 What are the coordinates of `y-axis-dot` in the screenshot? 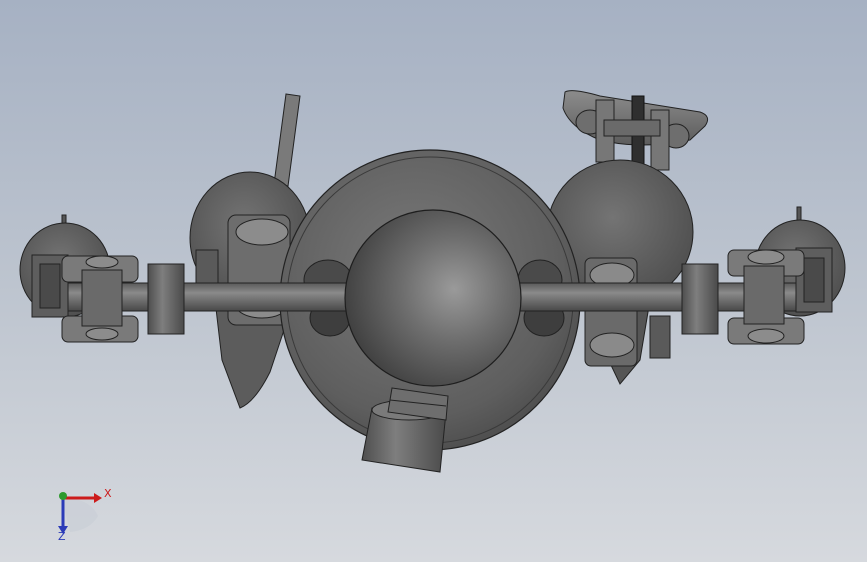 It's located at (63, 496).